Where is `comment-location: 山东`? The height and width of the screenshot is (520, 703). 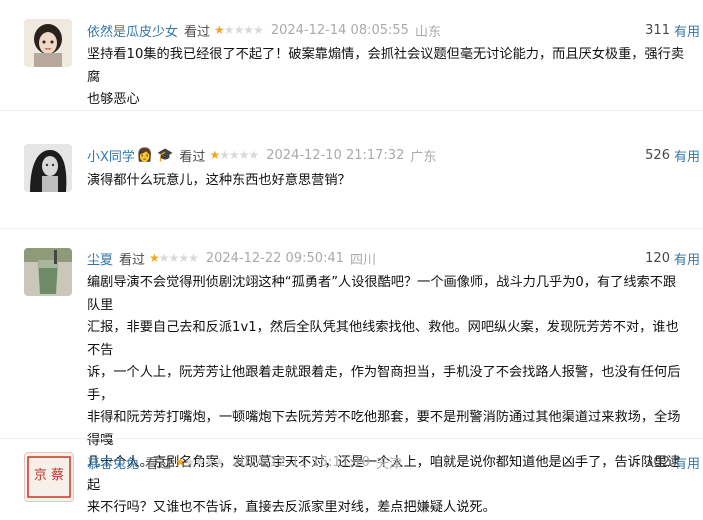 comment-location: 山东 is located at coordinates (427, 32).